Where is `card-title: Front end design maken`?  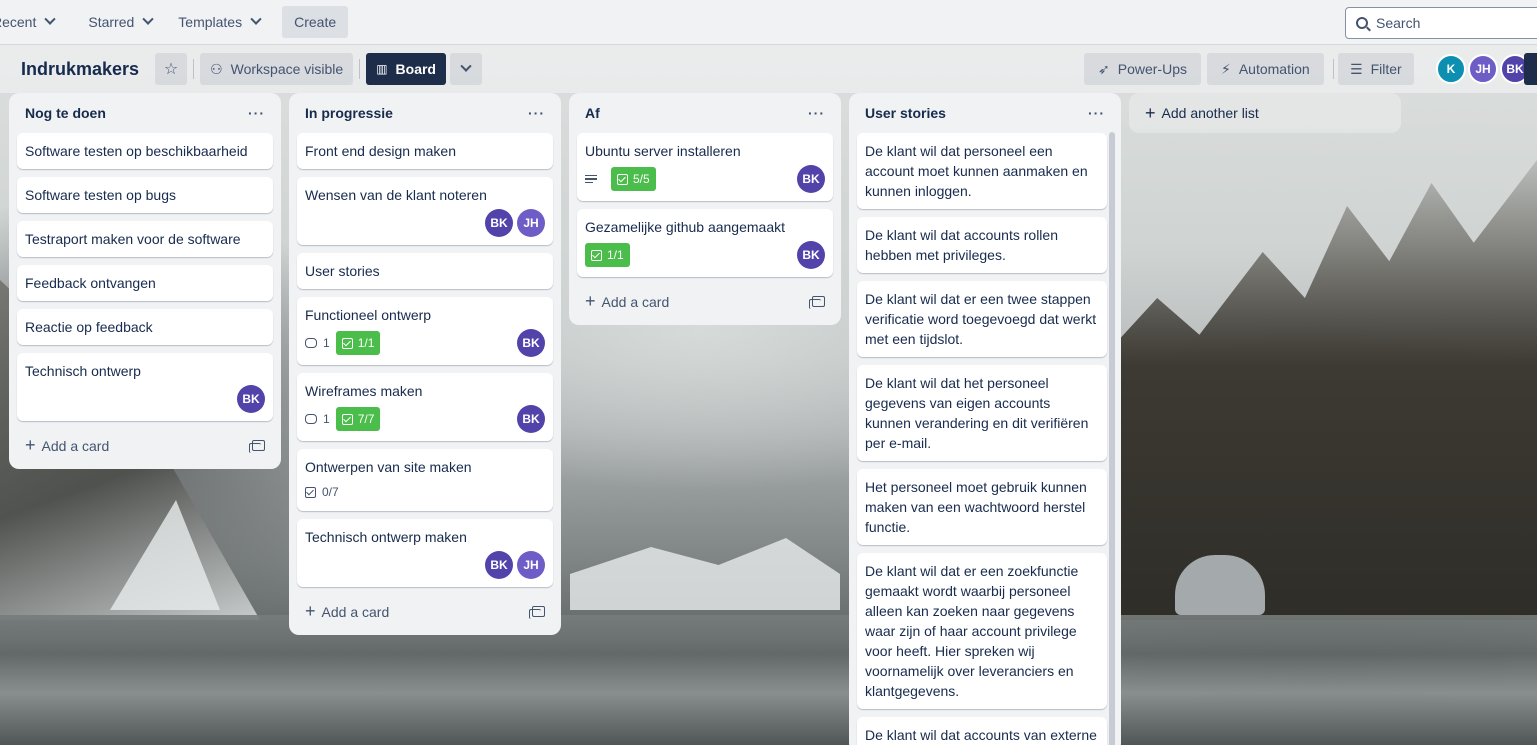 card-title: Front end design maken is located at coordinates (380, 151).